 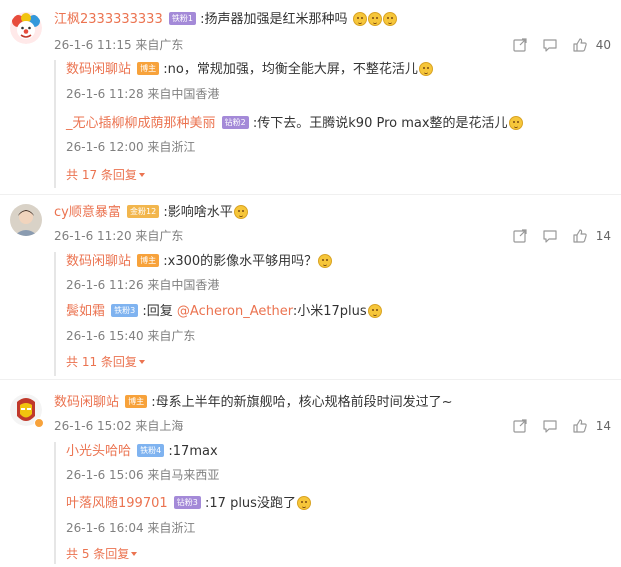 I want to click on reply-body: 数码闲聊站 博主 :no，常规加强，均衡全能大屏，不整花活儿, so click(x=334, y=70).